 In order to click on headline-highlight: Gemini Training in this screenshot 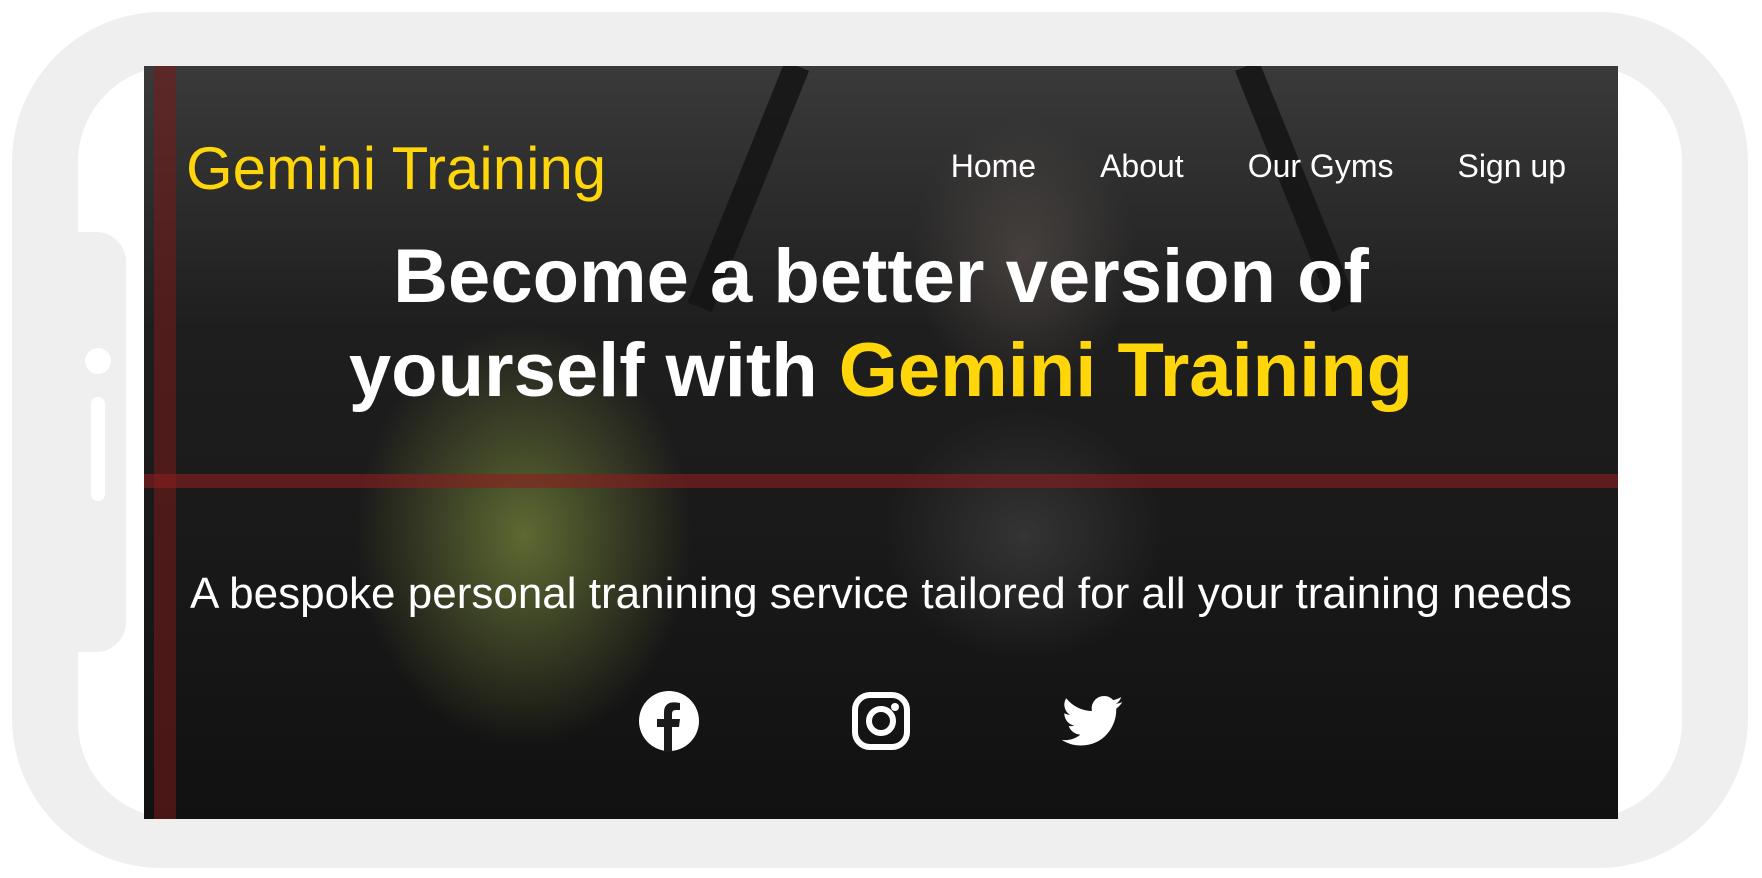, I will do `click(1126, 370)`.